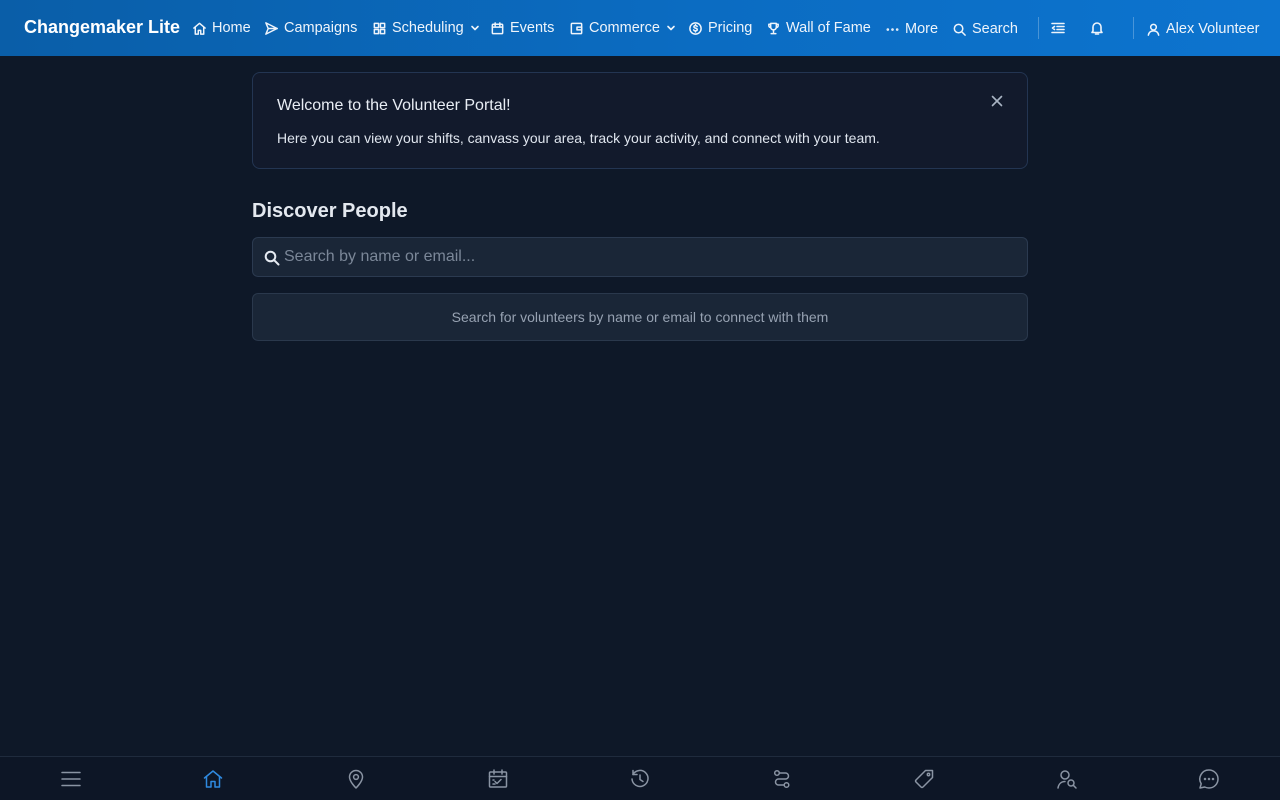 The image size is (1280, 800). Describe the element at coordinates (828, 28) in the screenshot. I see `nav-wall-of-fame-label: Wall of Fame` at that location.